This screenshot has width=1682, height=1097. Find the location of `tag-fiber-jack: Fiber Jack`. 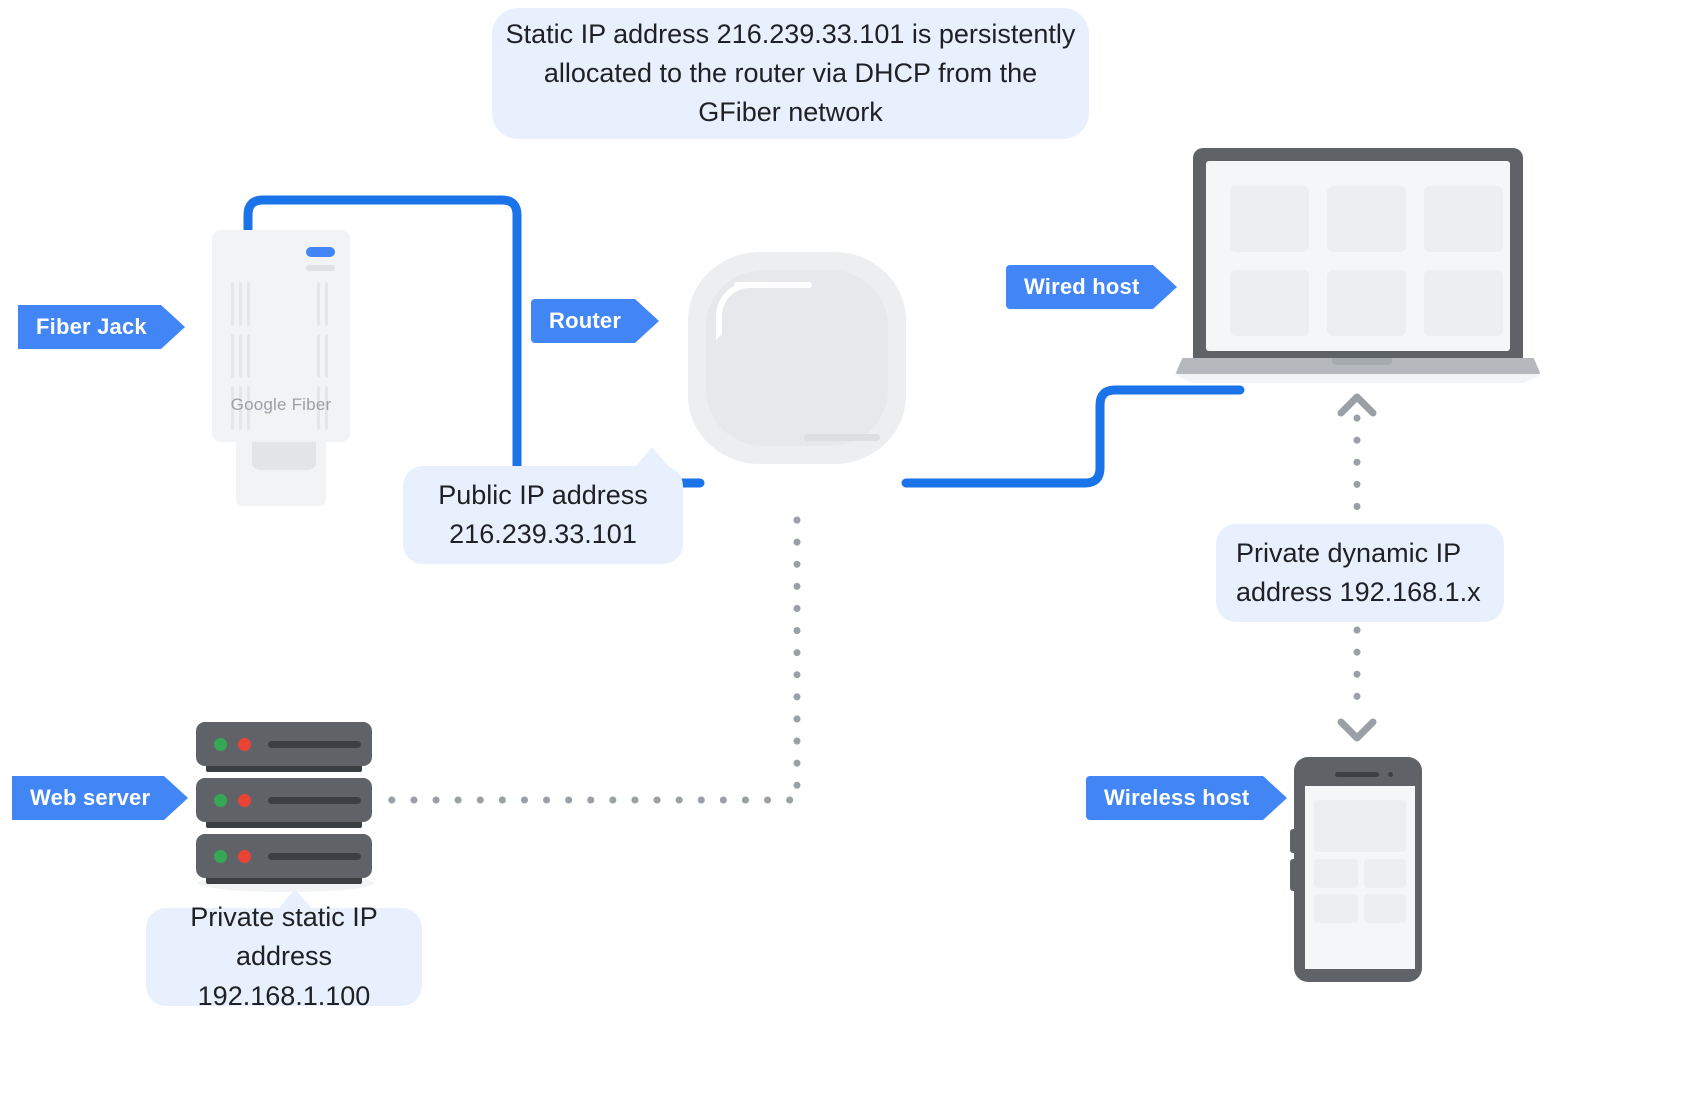

tag-fiber-jack: Fiber Jack is located at coordinates (101, 327).